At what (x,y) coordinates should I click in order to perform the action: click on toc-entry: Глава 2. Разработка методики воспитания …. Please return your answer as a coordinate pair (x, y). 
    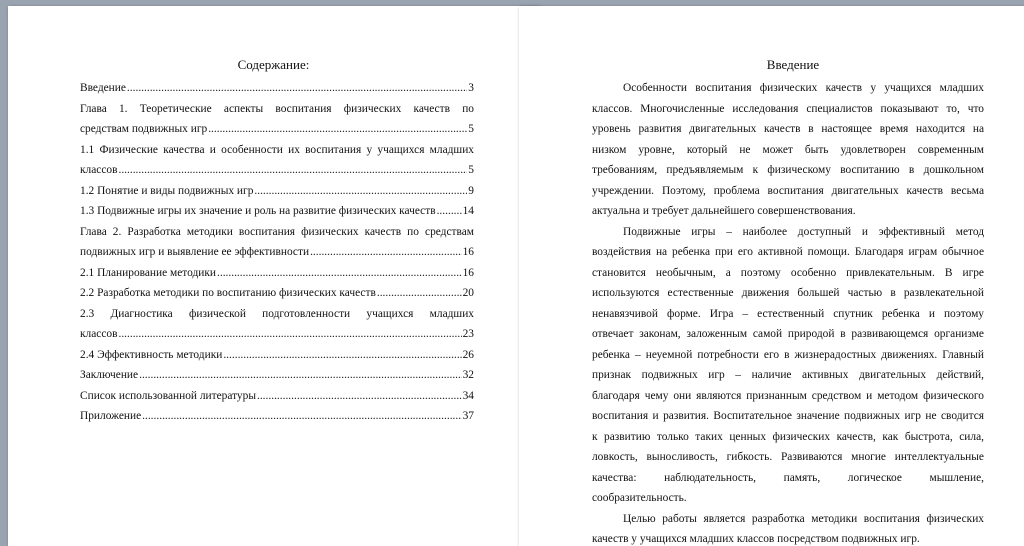
    Looking at the image, I should click on (277, 232).